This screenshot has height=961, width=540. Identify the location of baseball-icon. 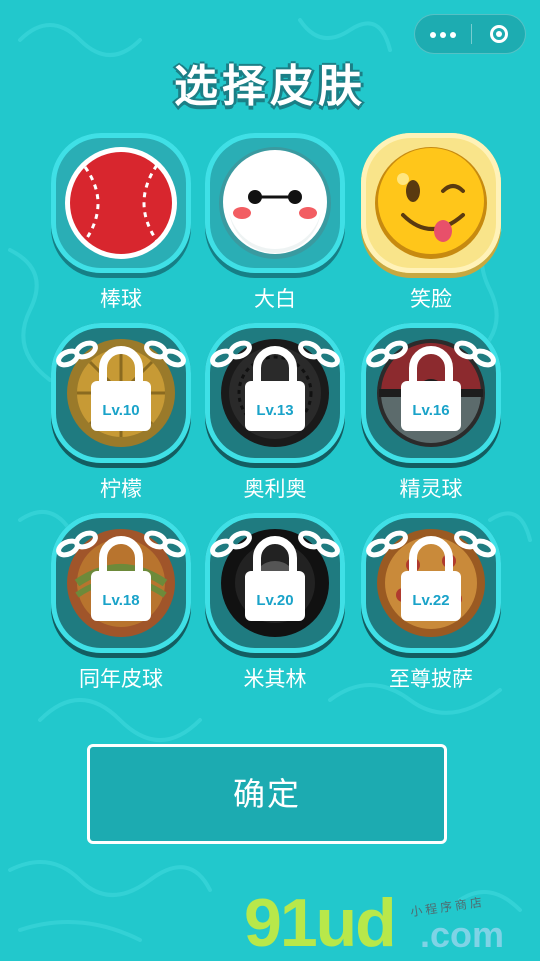
(121, 203).